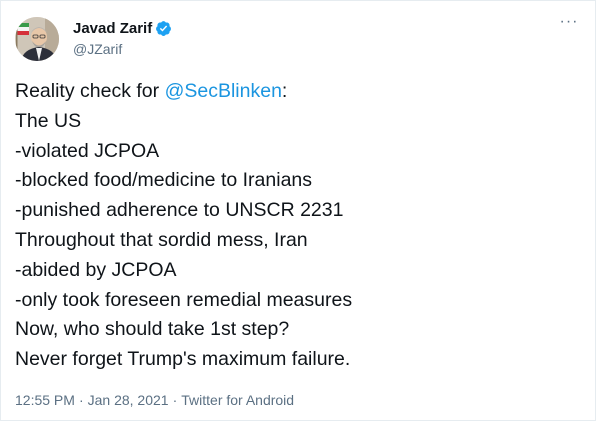 This screenshot has width=596, height=421. I want to click on author-display-name: Javad Zarif, so click(112, 28).